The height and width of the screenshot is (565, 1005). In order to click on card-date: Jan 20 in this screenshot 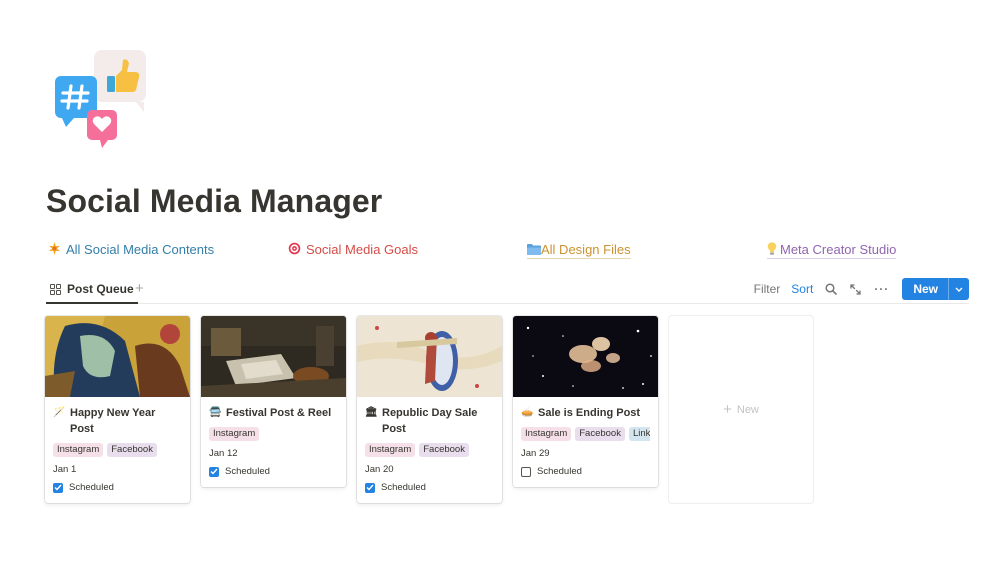, I will do `click(379, 469)`.